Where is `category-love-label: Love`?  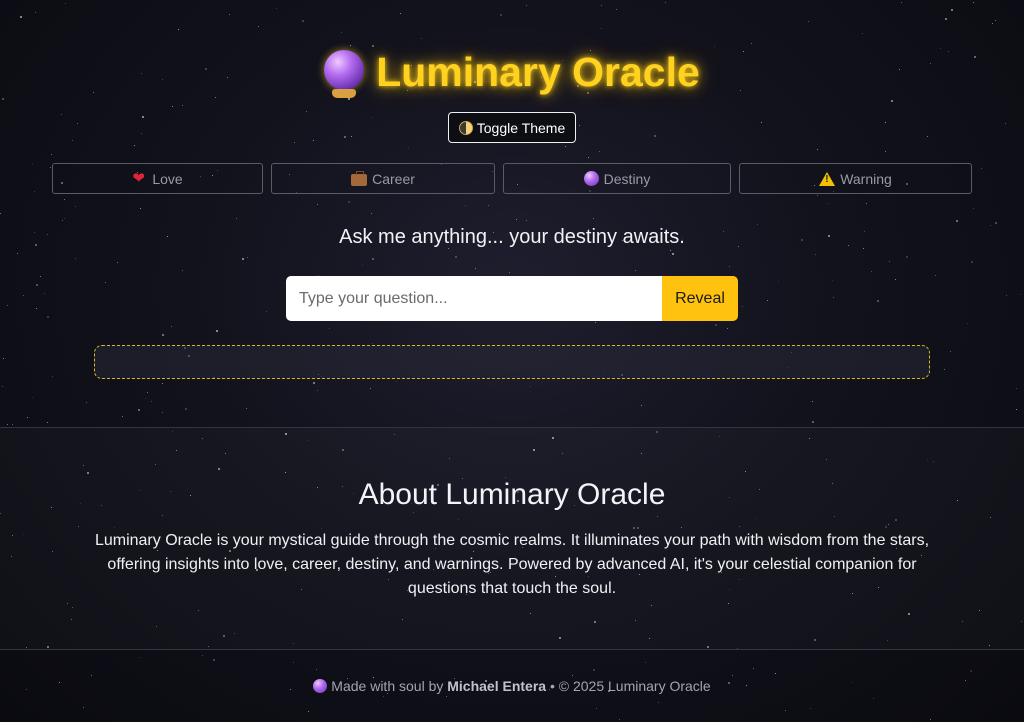 category-love-label: Love is located at coordinates (167, 178).